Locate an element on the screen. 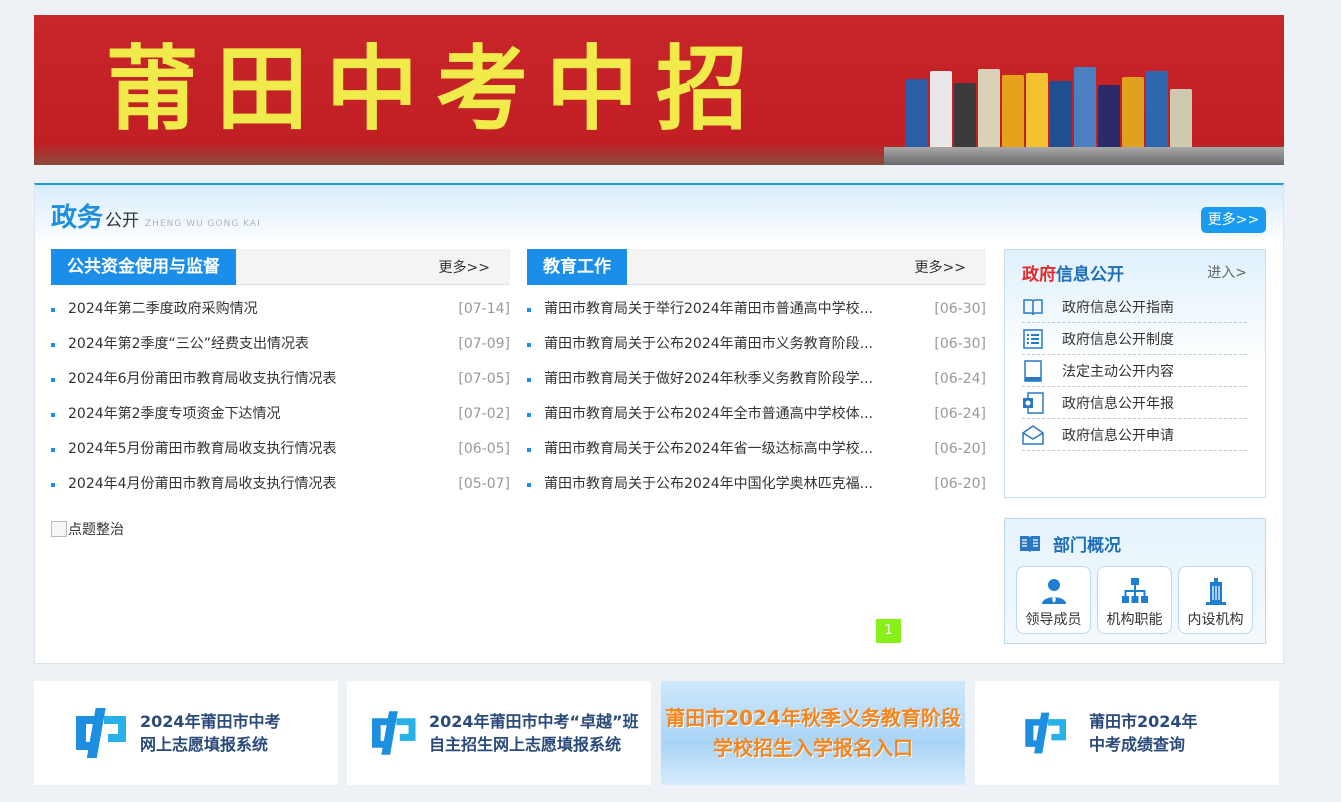 This screenshot has width=1341, height=802. news-date: [06-30] is located at coordinates (960, 344).